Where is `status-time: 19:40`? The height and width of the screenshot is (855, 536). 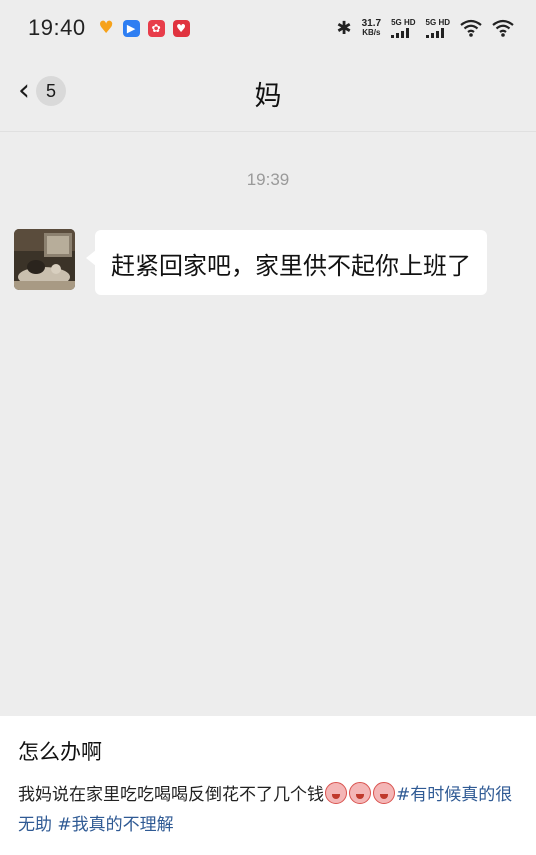
status-time: 19:40 is located at coordinates (57, 27).